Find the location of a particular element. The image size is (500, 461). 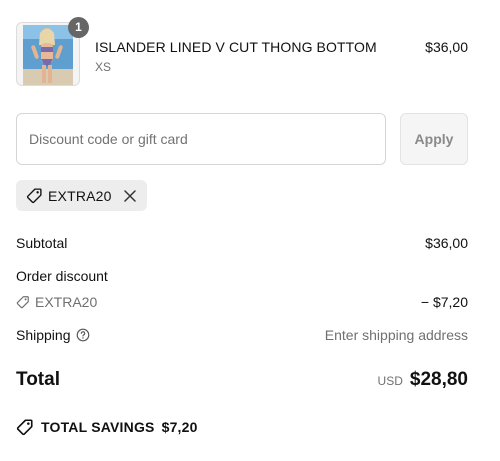

close-icon is located at coordinates (130, 196).